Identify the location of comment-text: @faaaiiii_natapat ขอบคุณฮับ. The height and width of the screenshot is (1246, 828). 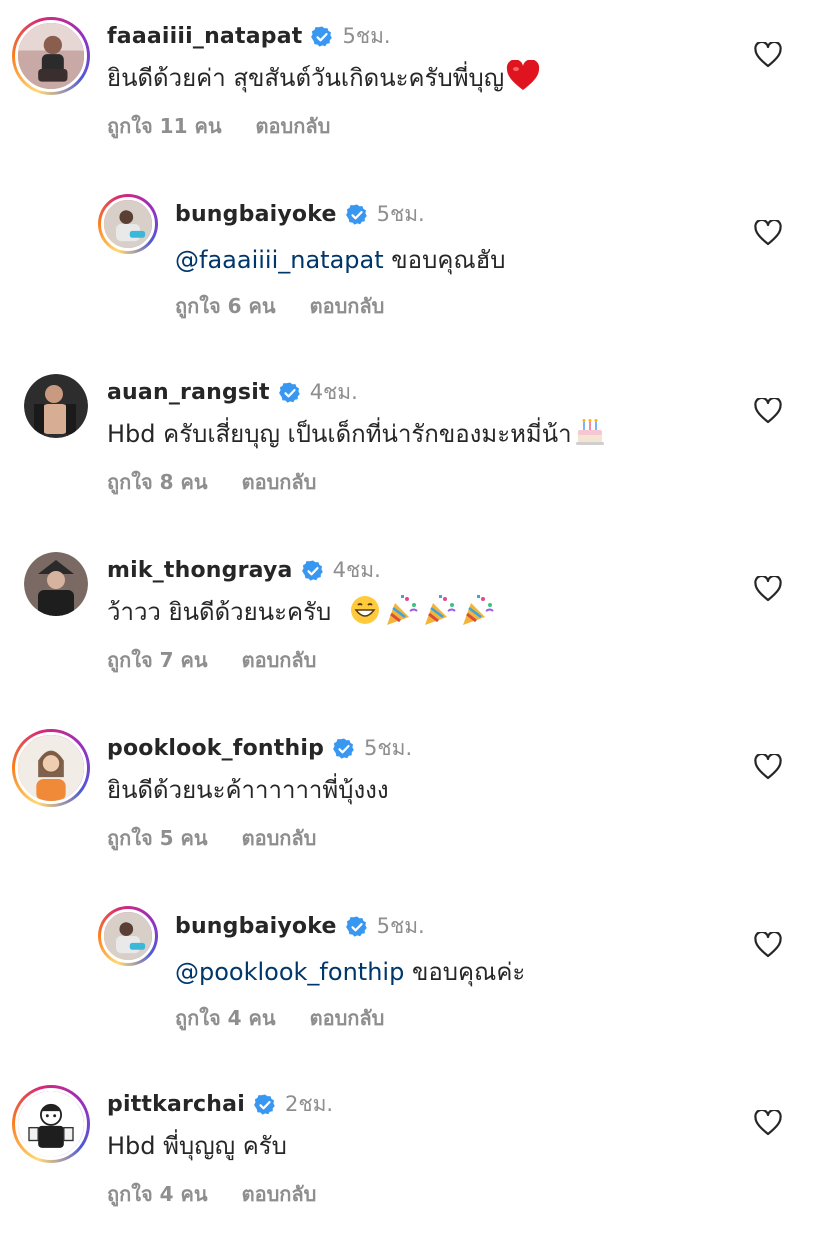
(340, 259).